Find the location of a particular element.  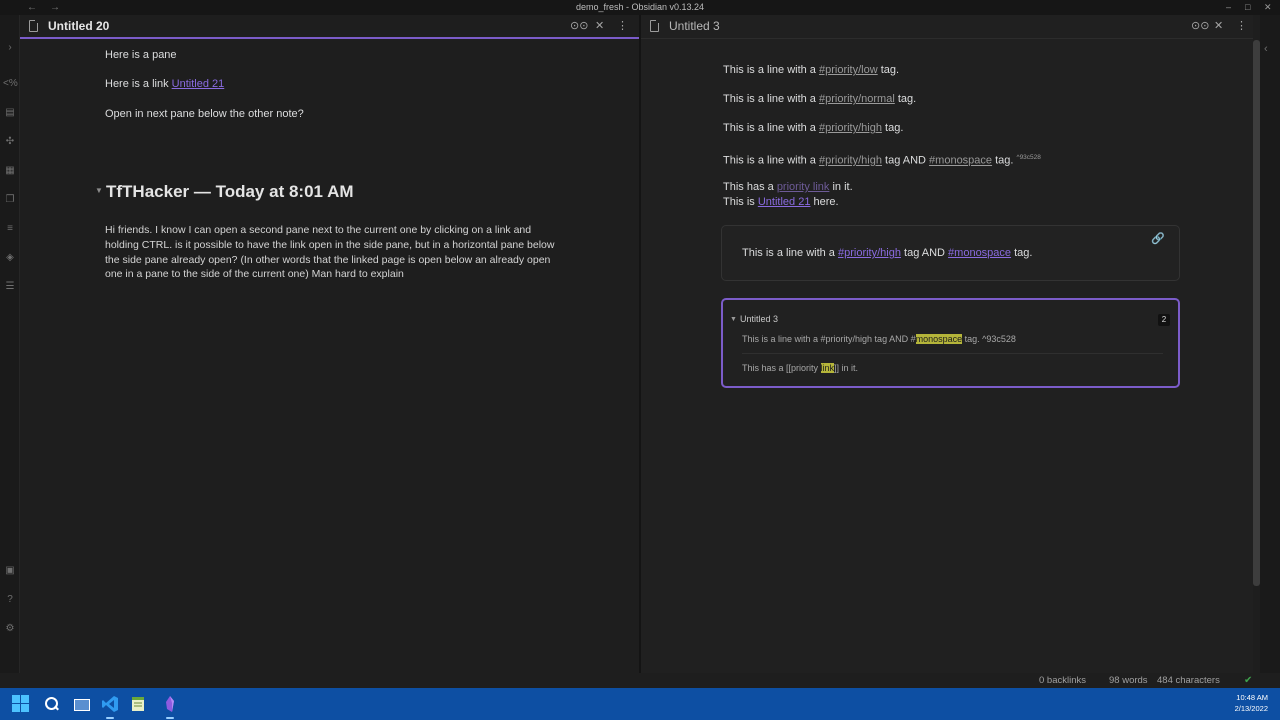

tag-link: #priority/normal is located at coordinates (857, 99).